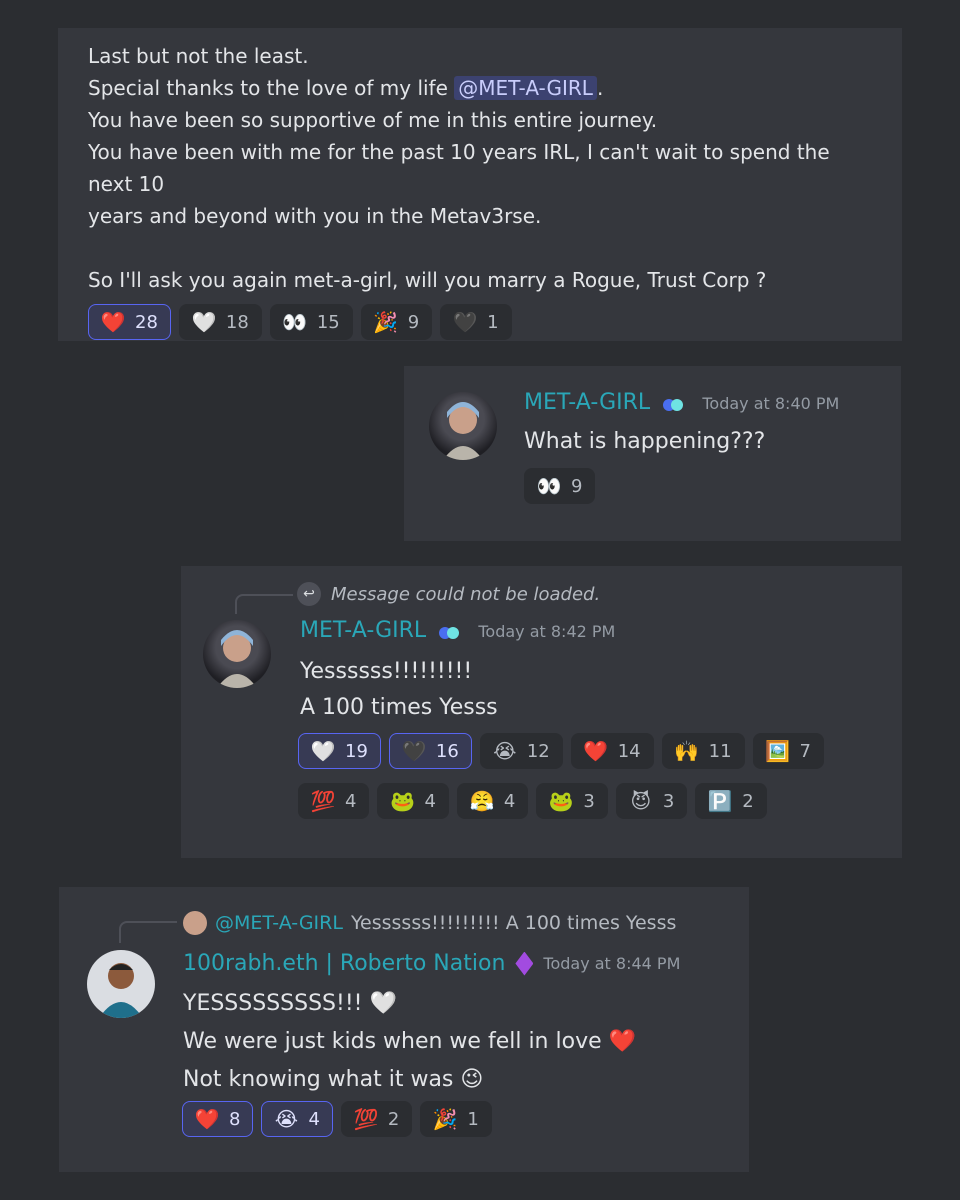 The height and width of the screenshot is (1200, 960). I want to click on steam-face-icon: 😤, so click(482, 801).